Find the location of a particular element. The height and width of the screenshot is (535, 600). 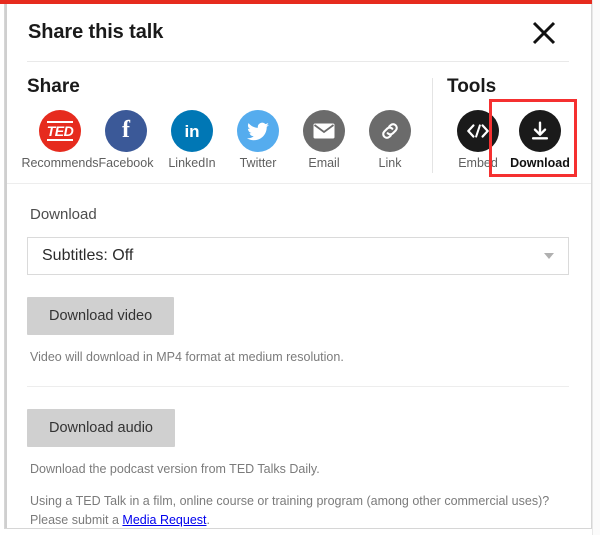

subtitles-select-value: Subtitles: Off is located at coordinates (88, 255).